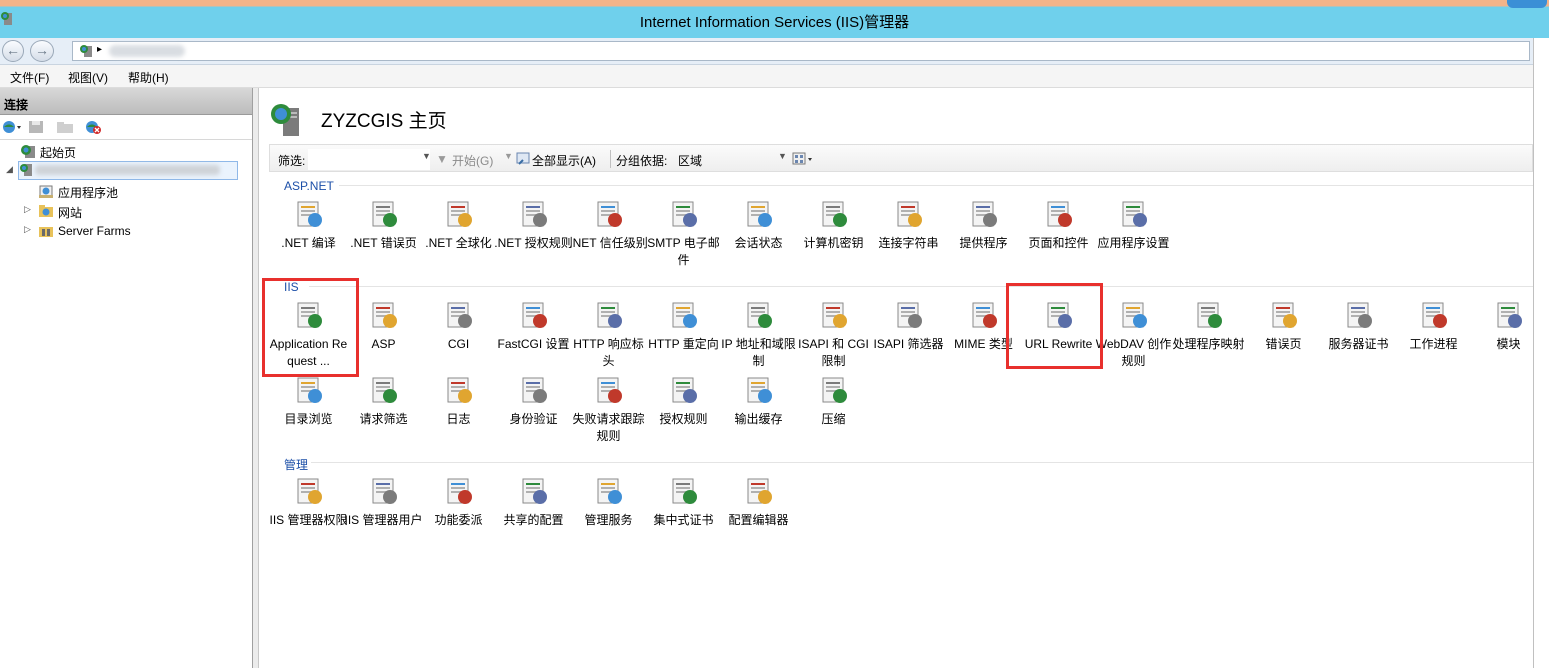  What do you see at coordinates (609, 214) in the screenshot?
I see `trust-level-globe-check-icon` at bounding box center [609, 214].